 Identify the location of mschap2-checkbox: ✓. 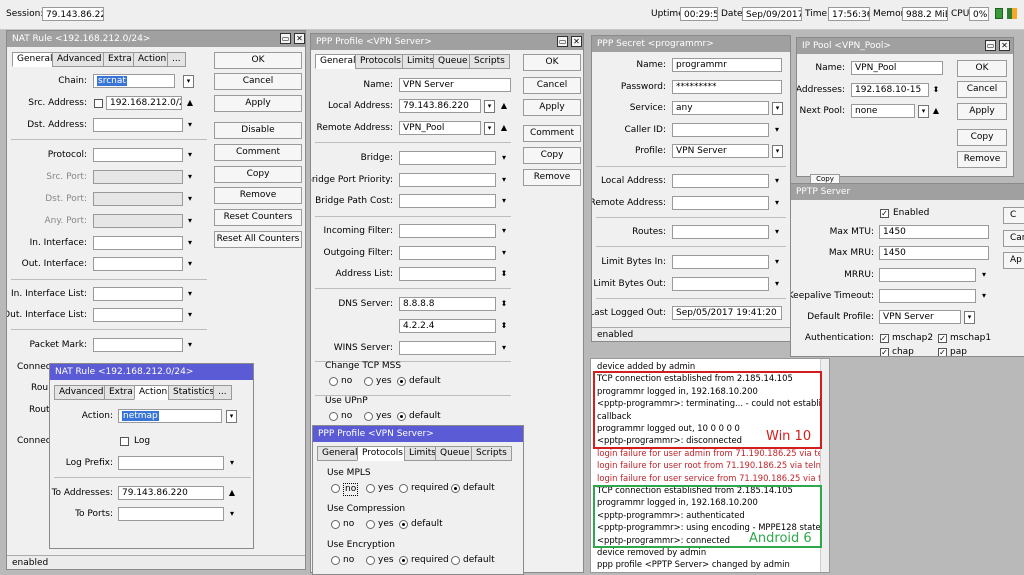
(884, 338).